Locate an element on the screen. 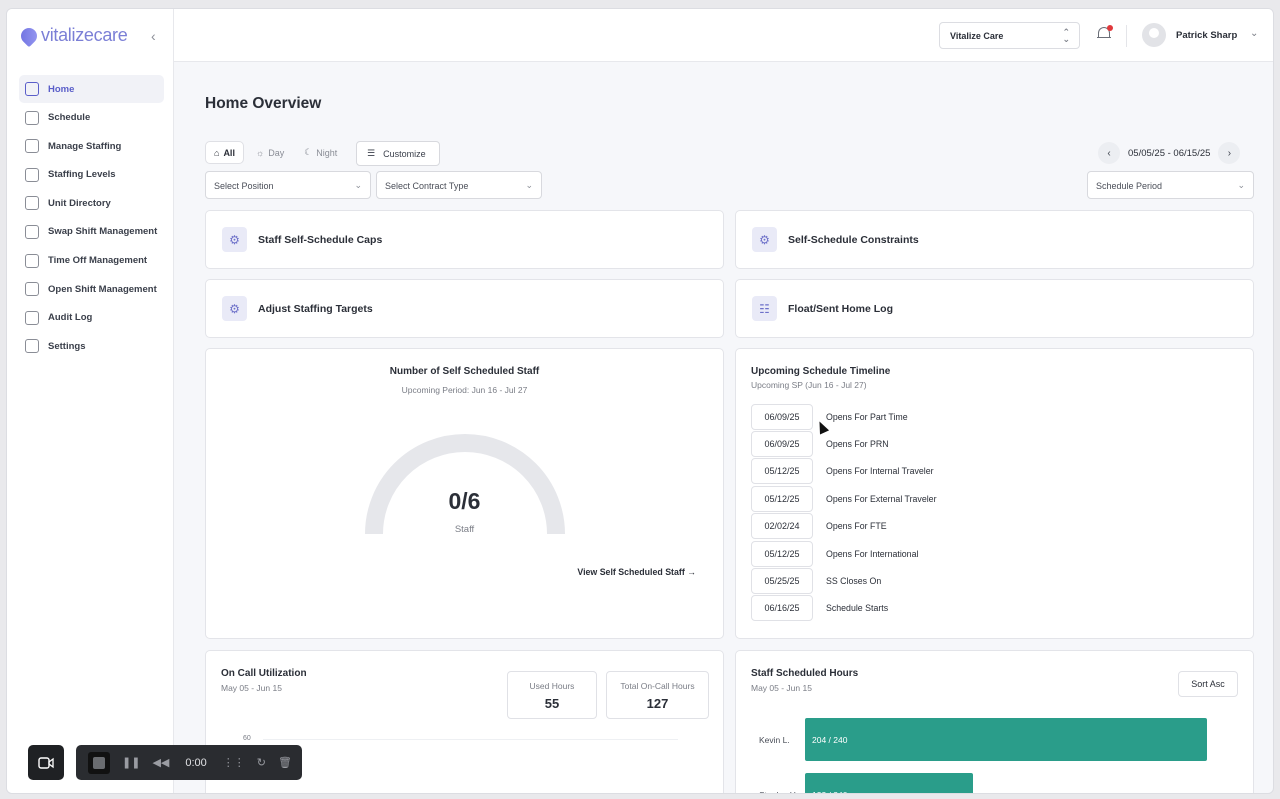 The height and width of the screenshot is (799, 1280). sidebar-item-schedule: Schedule is located at coordinates (91, 118).